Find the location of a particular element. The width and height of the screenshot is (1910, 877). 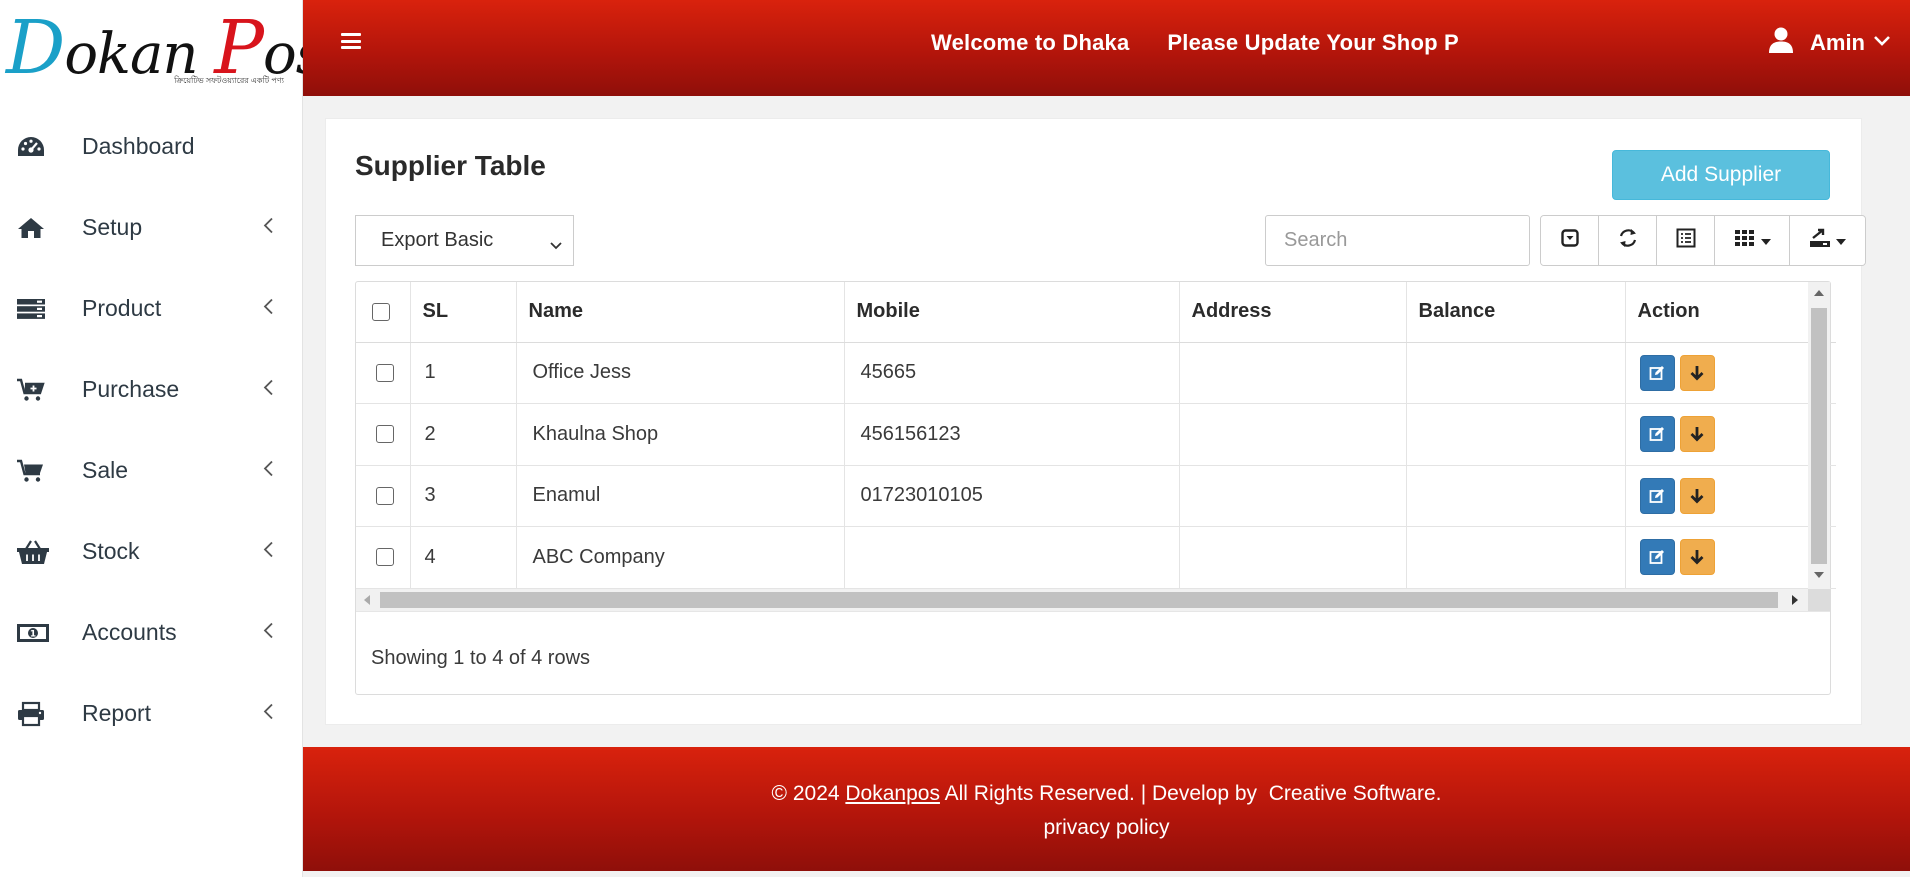

sidebar-item-stock: Stock is located at coordinates (151, 551).